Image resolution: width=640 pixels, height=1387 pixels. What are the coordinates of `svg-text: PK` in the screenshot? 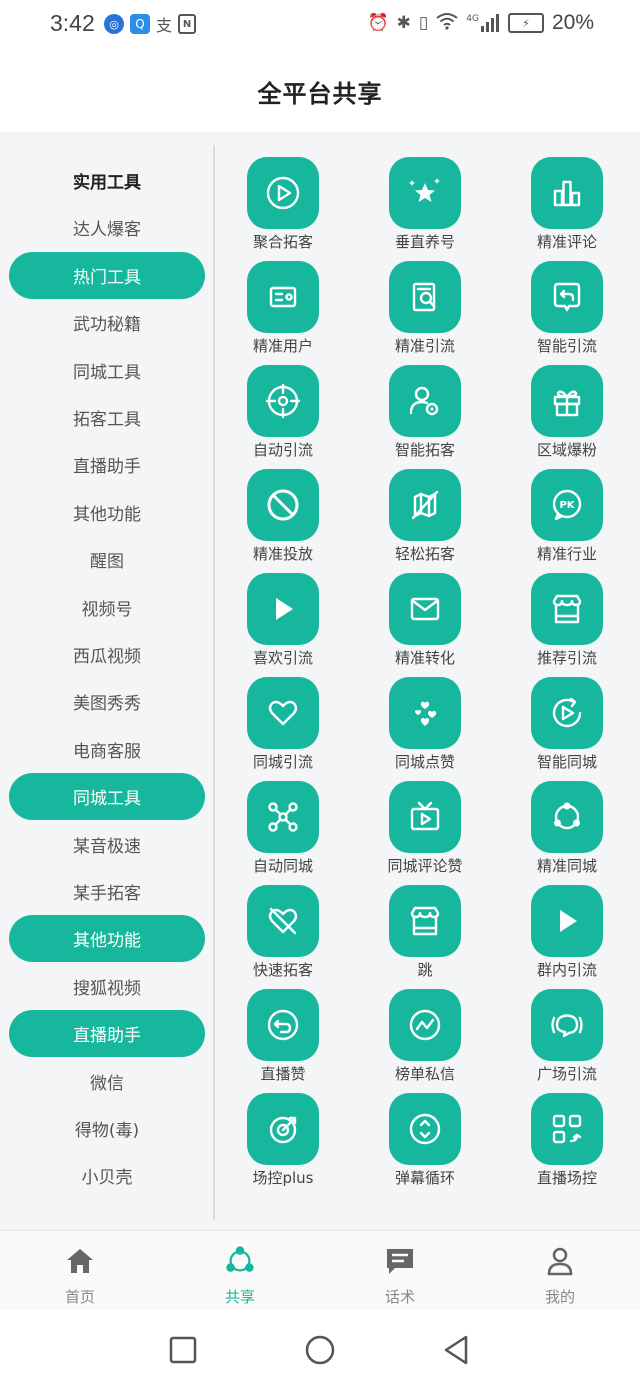 It's located at (567, 505).